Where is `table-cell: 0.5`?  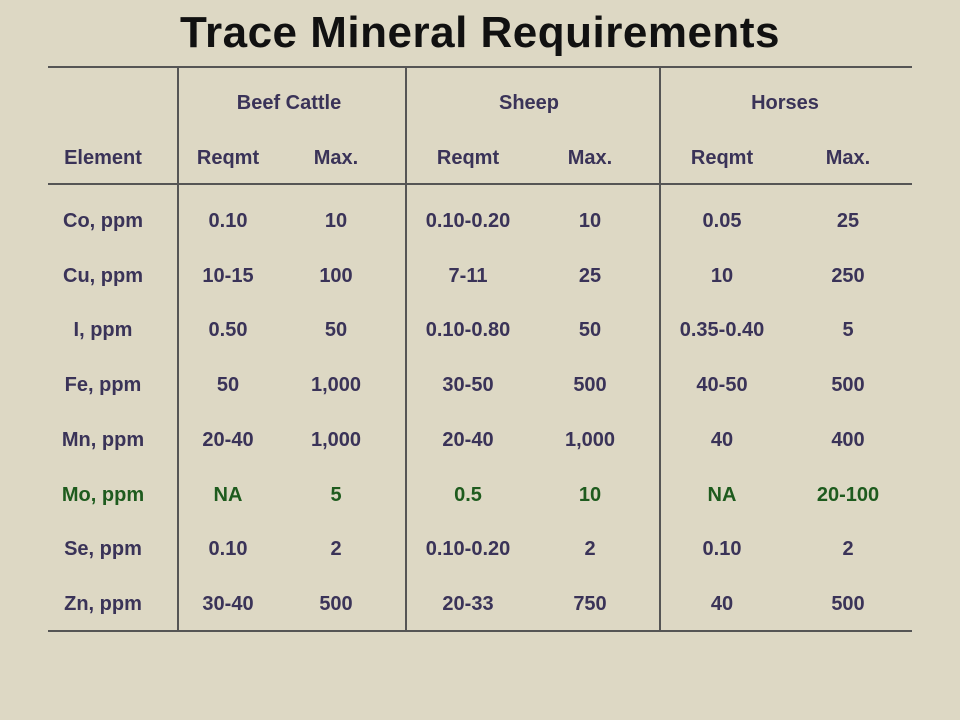
table-cell: 0.5 is located at coordinates (468, 495).